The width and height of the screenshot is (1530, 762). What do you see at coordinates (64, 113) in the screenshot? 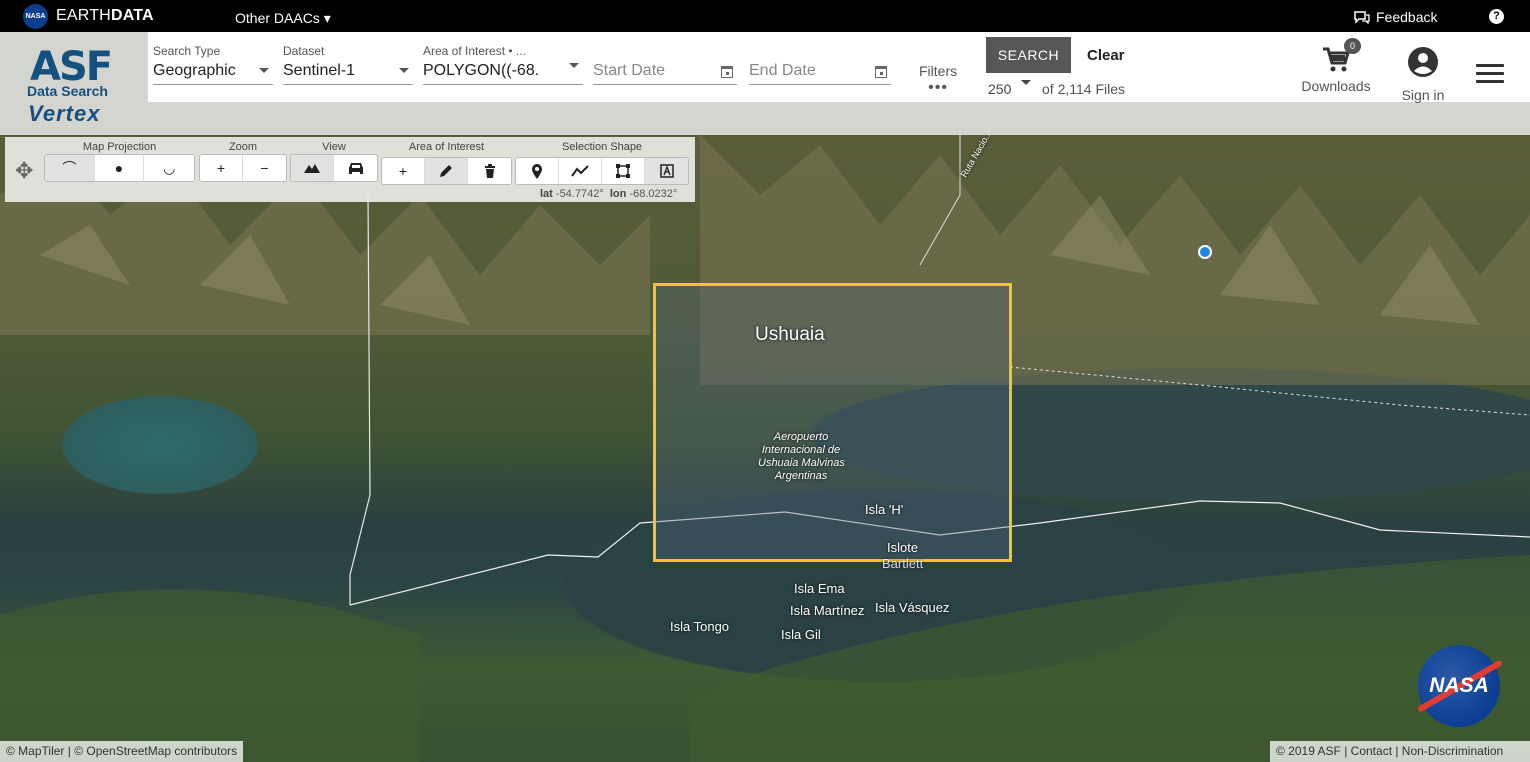
I see `vertex-logo-text: Vertex` at bounding box center [64, 113].